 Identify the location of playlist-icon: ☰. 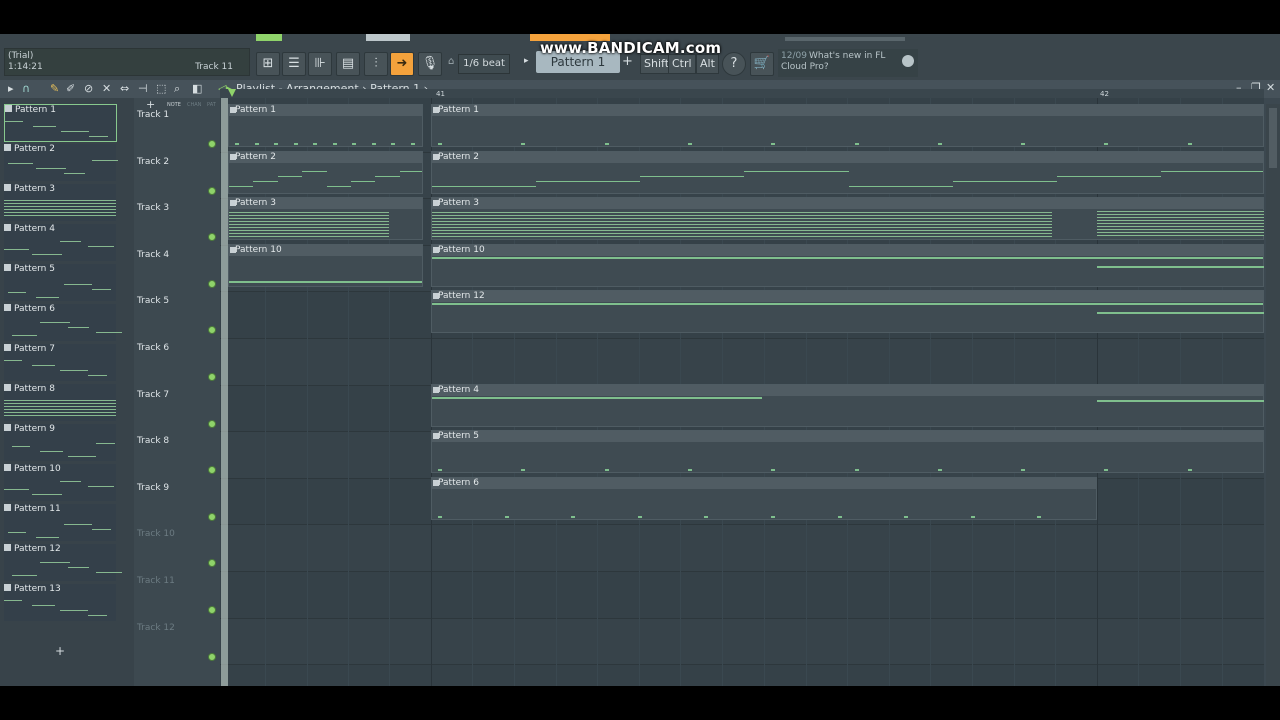
(294, 64).